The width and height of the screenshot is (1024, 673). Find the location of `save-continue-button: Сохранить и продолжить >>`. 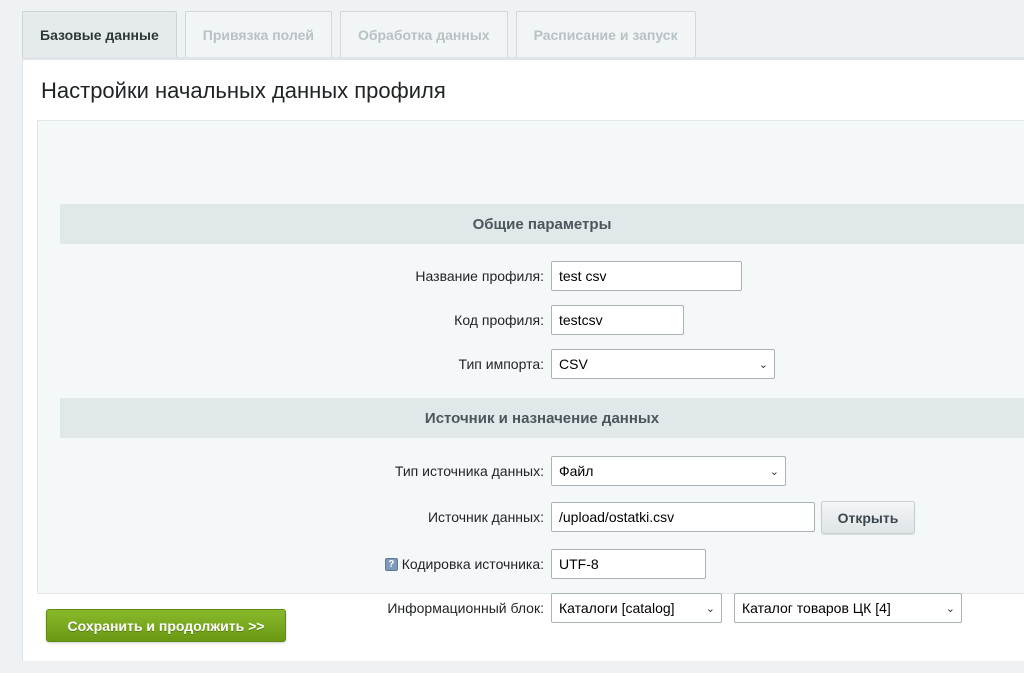

save-continue-button: Сохранить и продолжить >> is located at coordinates (166, 625).